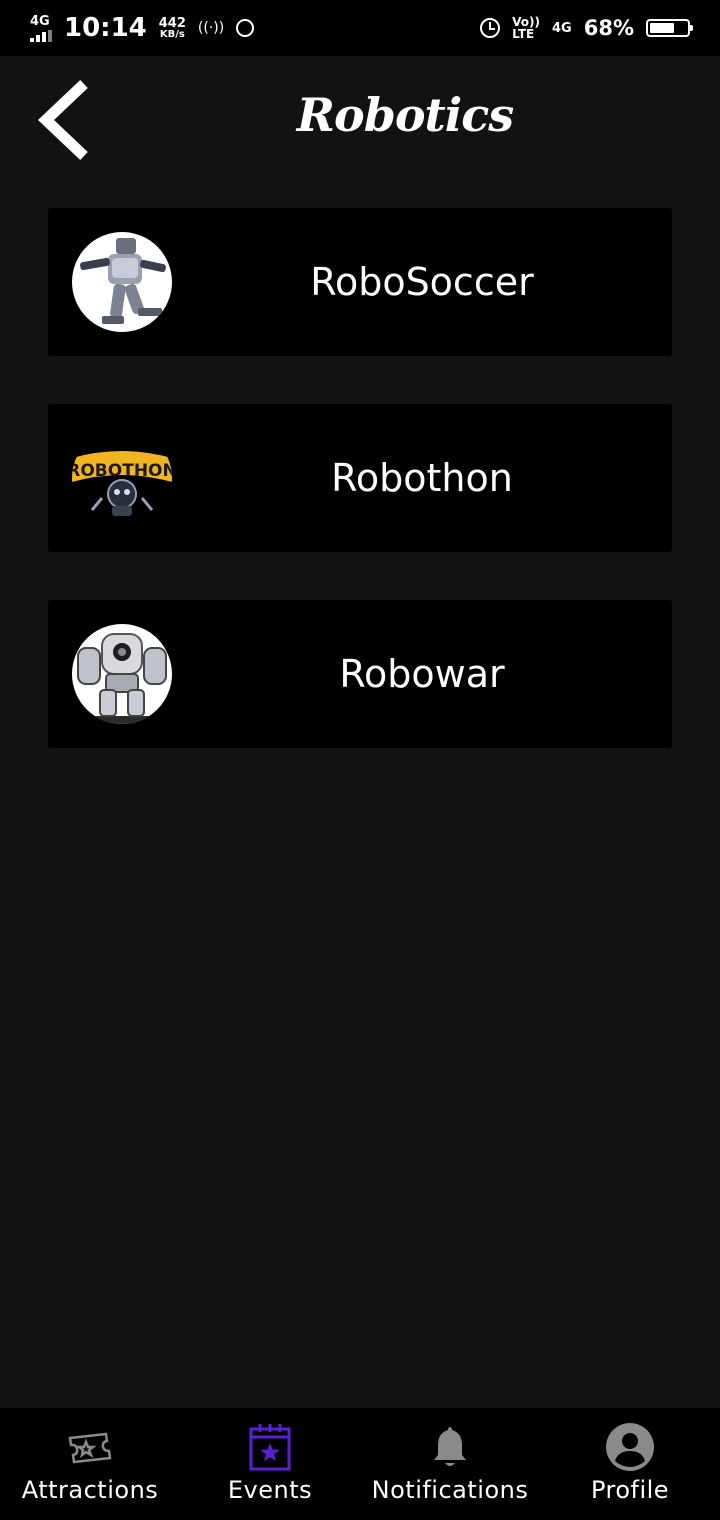 The image size is (720, 1520). What do you see at coordinates (122, 282) in the screenshot?
I see `robot-soccer-image` at bounding box center [122, 282].